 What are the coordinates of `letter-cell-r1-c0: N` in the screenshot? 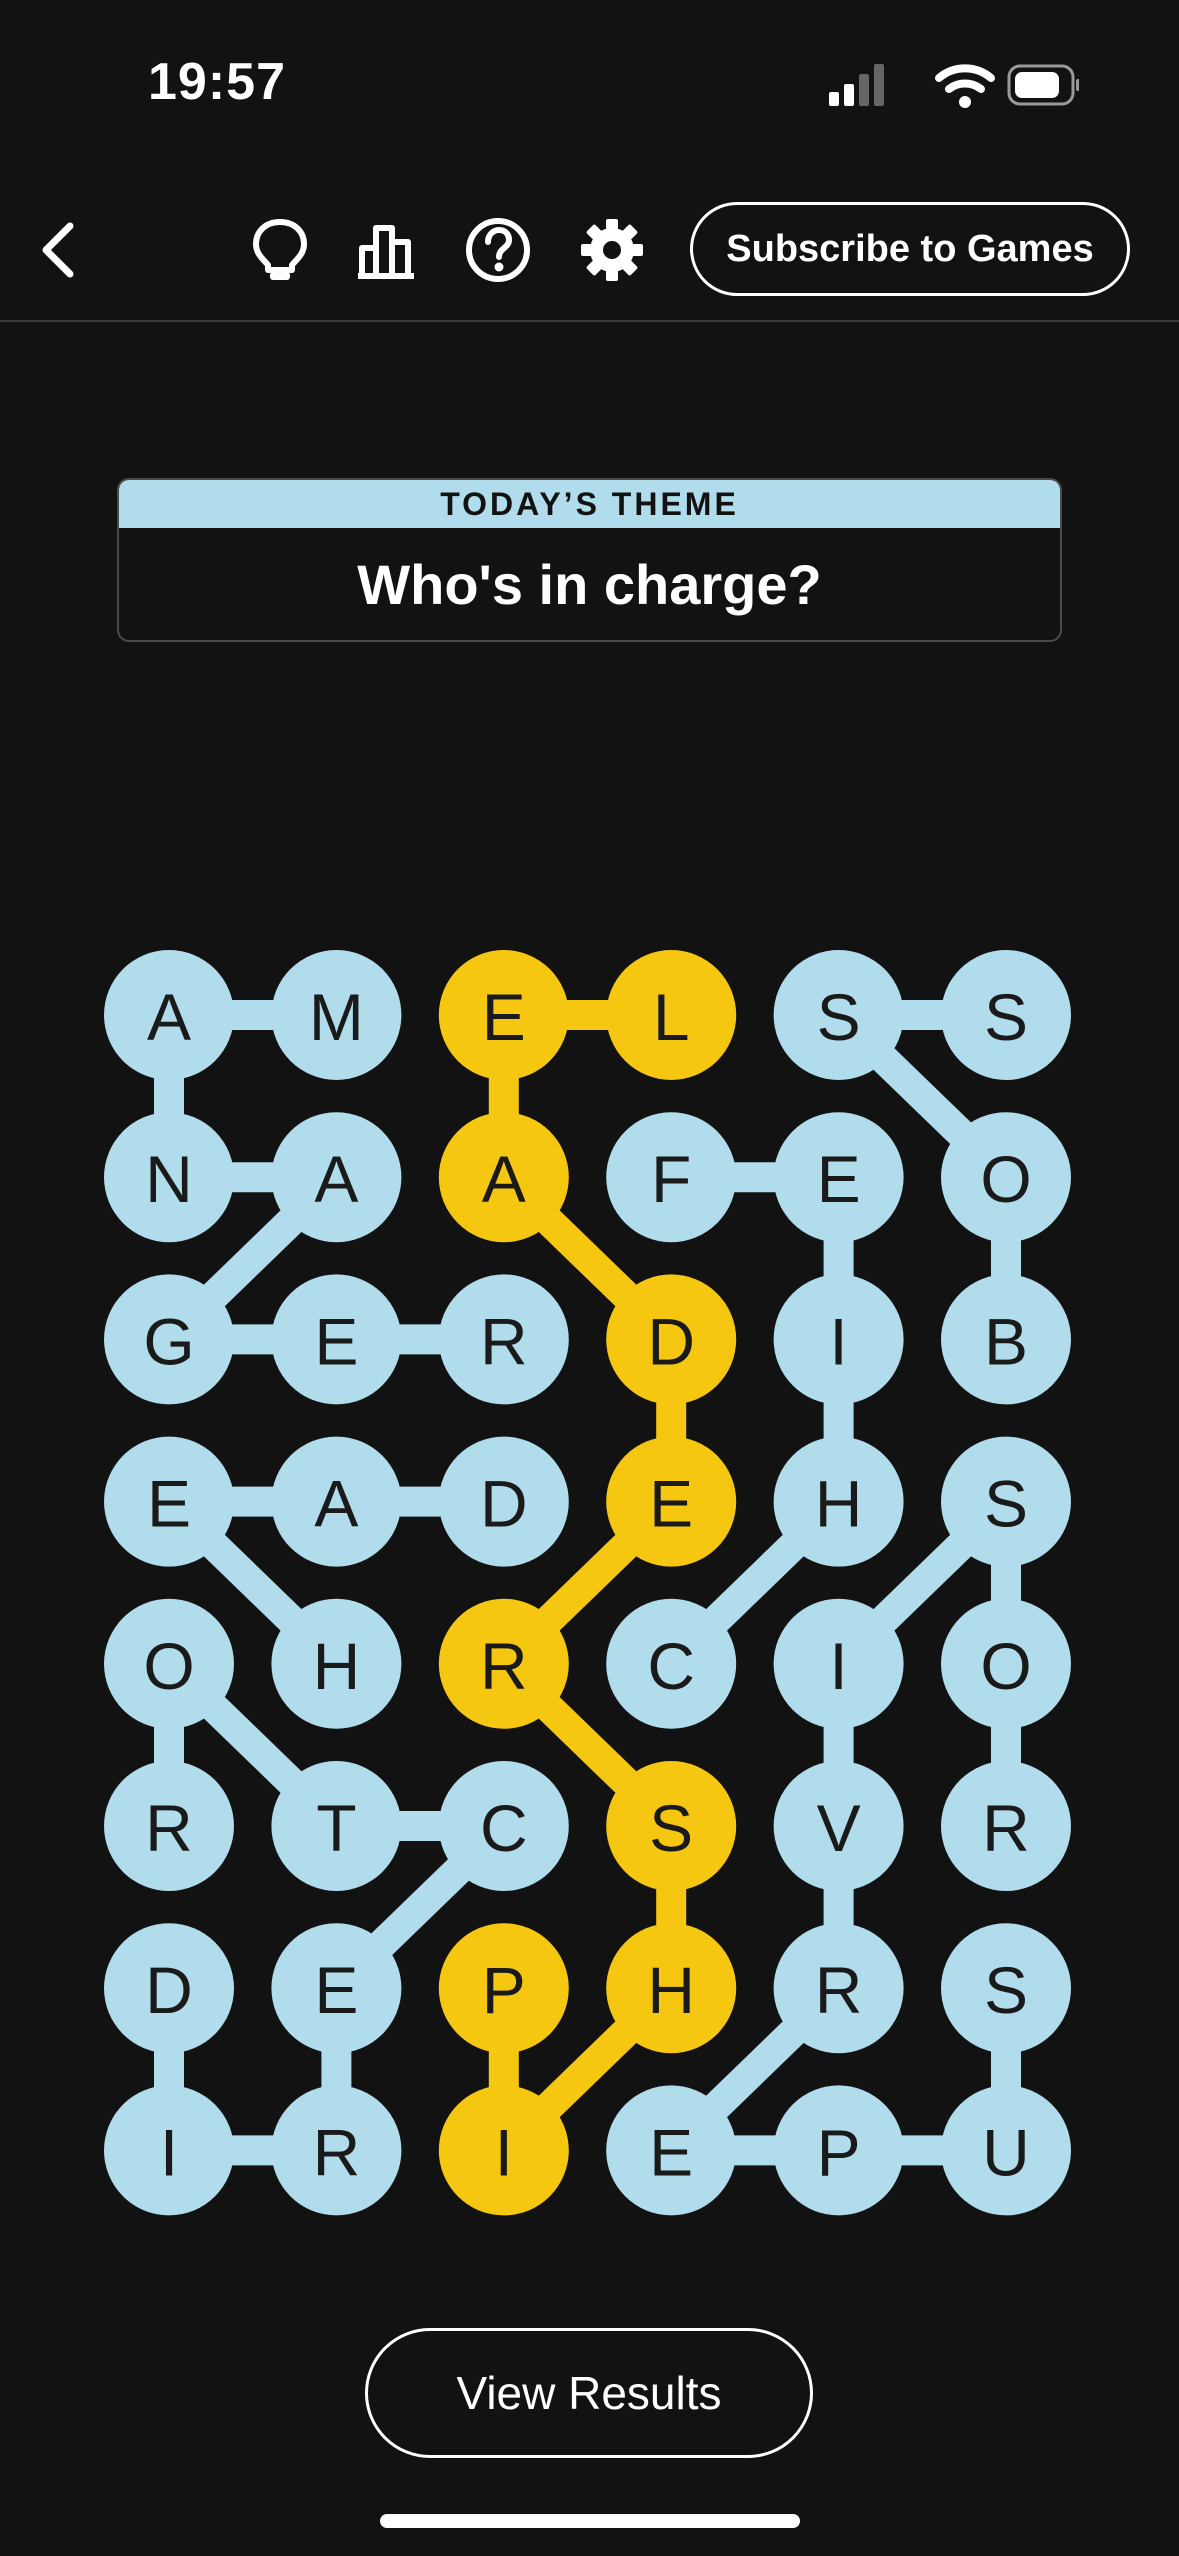 It's located at (169, 1177).